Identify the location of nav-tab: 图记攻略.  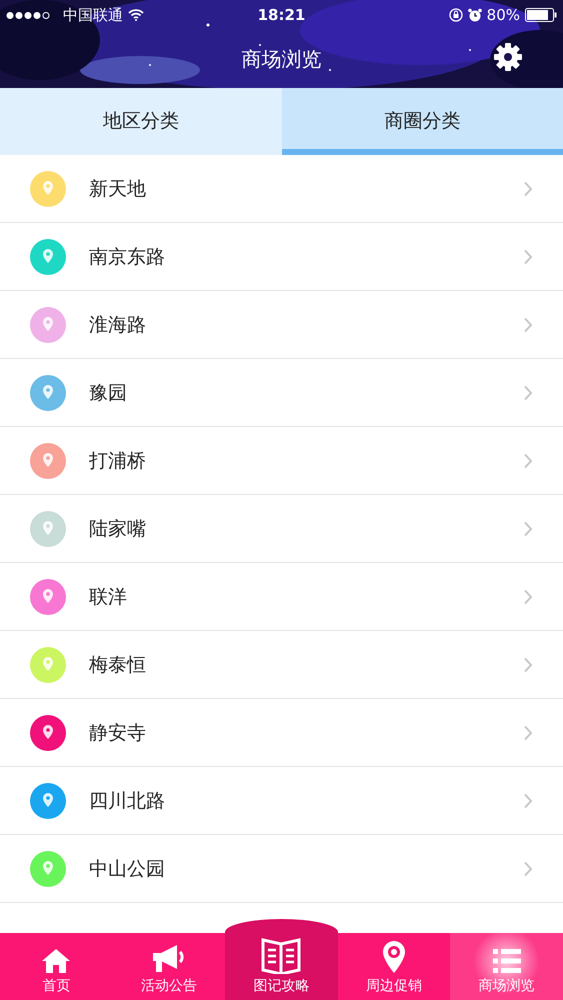
(281, 959).